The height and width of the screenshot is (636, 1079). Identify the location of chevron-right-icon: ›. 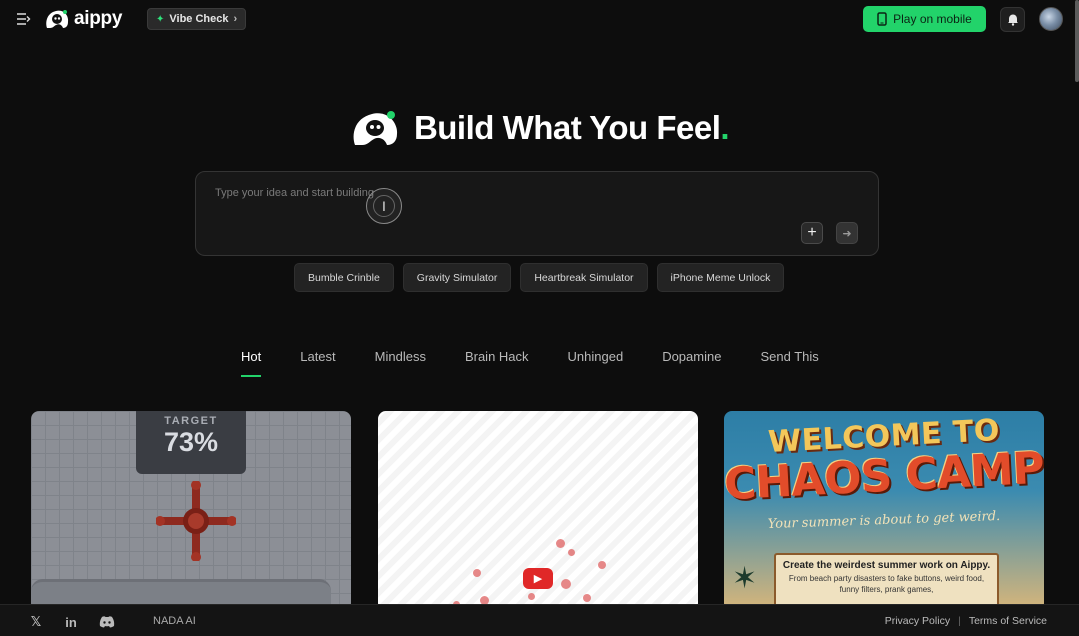
(235, 19).